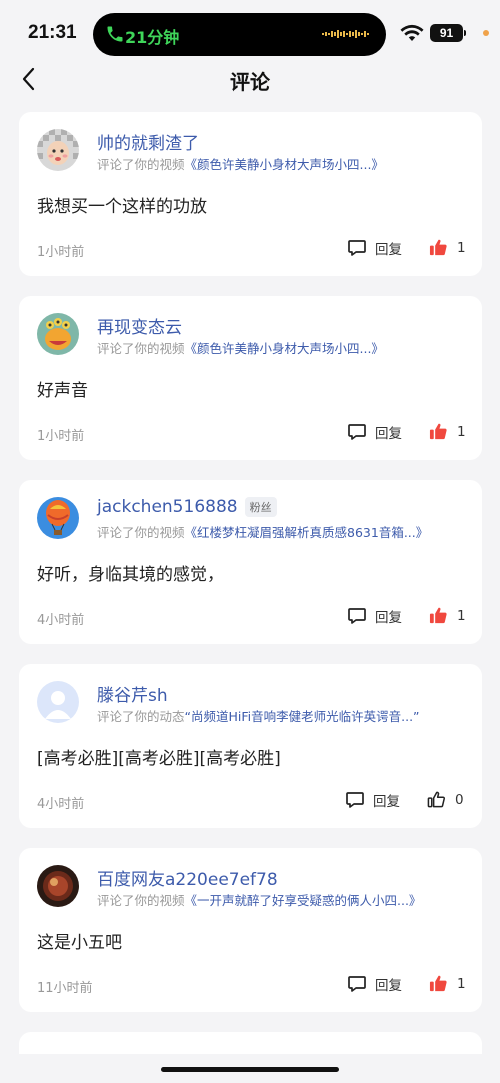  What do you see at coordinates (486, 33) in the screenshot?
I see `privacy-dot` at bounding box center [486, 33].